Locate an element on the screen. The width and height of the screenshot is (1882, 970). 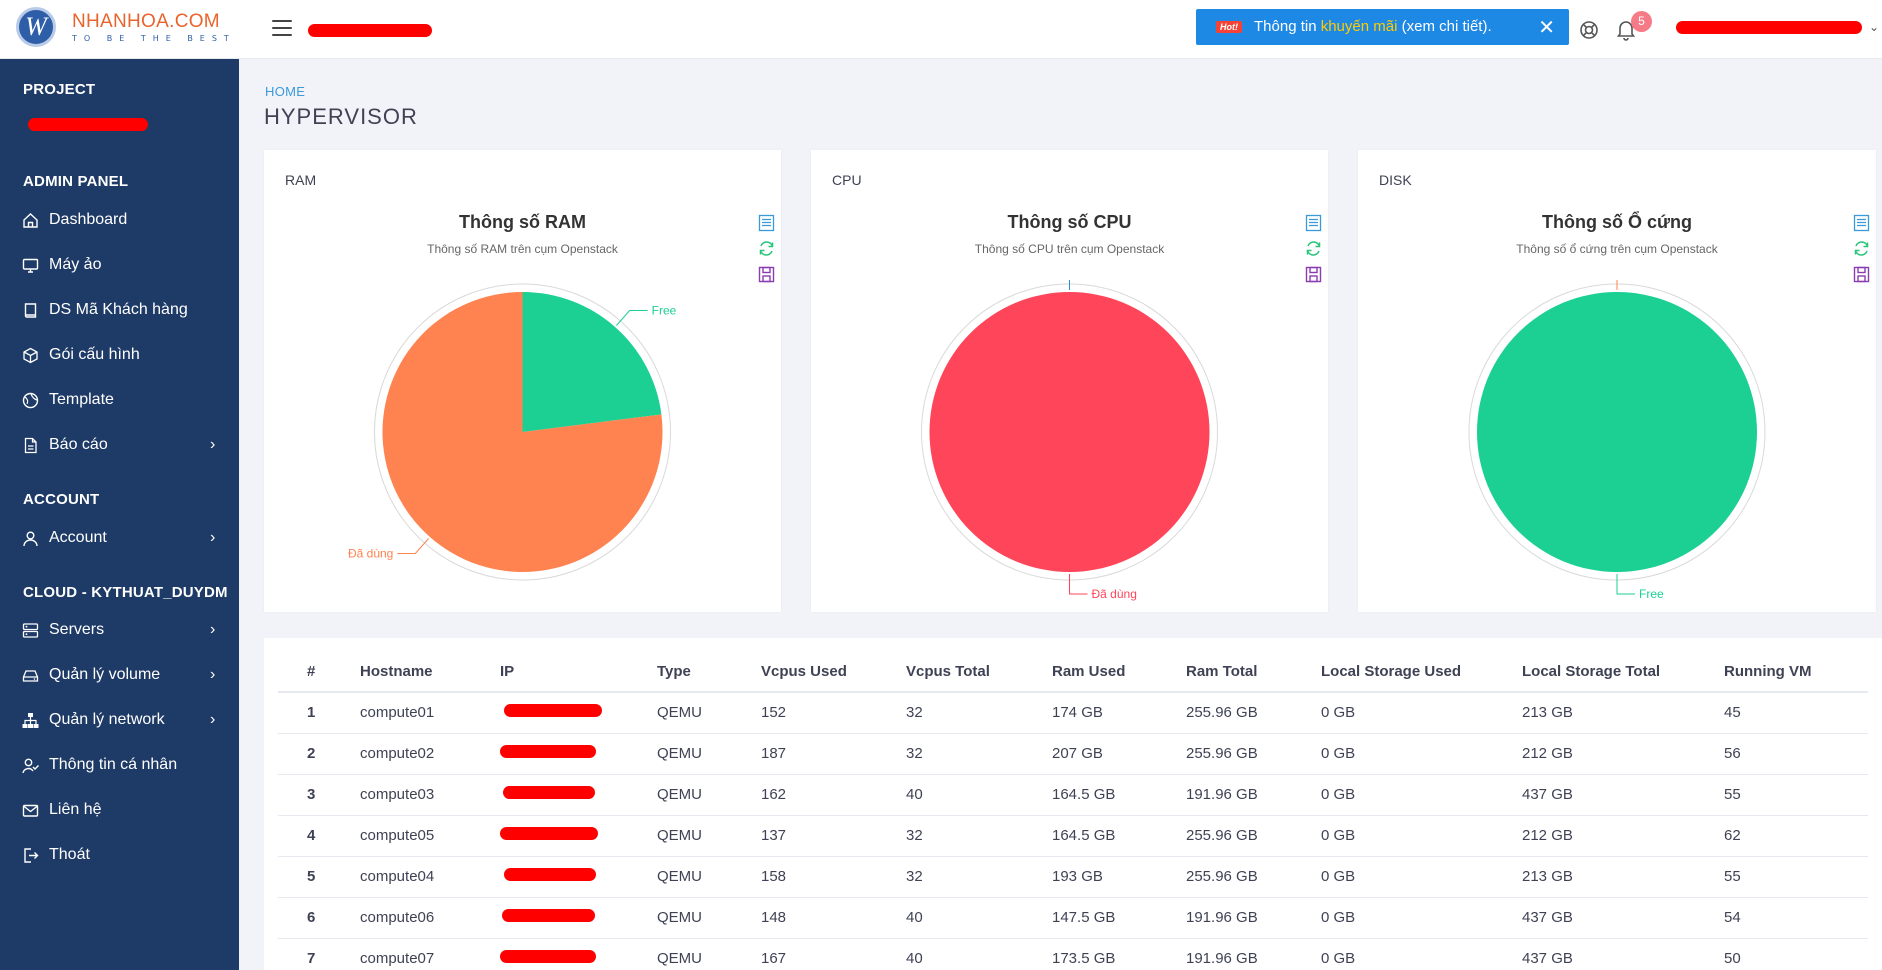
sidebar-item-profile: Thông tin cá nhân is located at coordinates (119, 765).